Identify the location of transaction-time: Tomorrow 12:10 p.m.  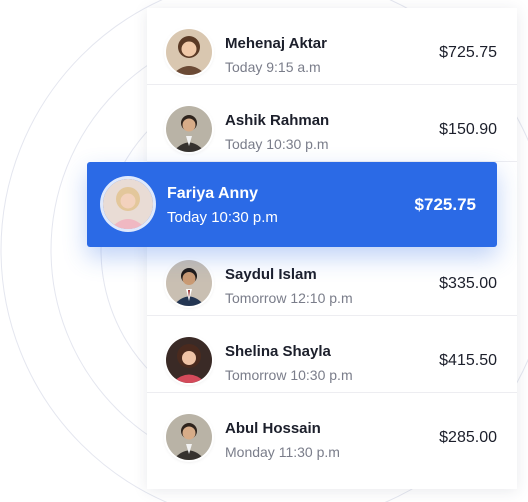
(289, 298).